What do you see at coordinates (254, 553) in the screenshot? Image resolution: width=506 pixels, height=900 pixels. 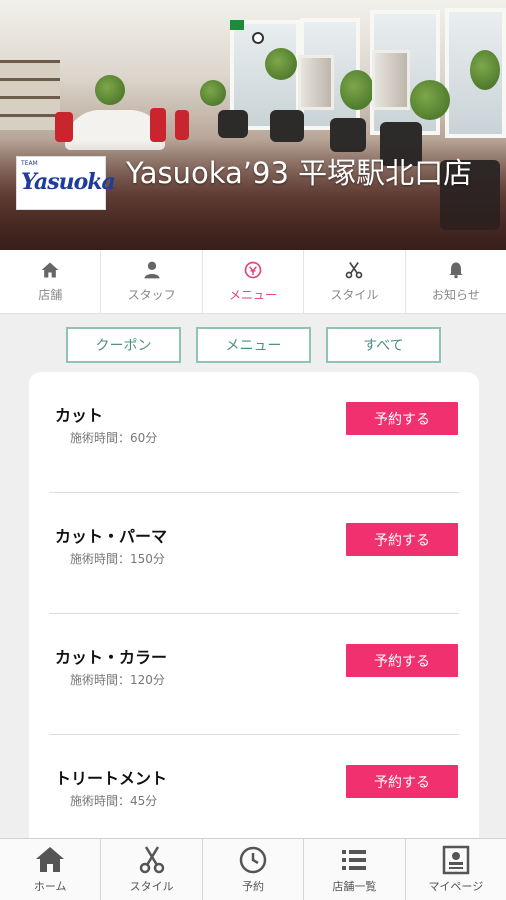 I see `menu-item: カット・パーマ 施術時間：150分 予約する` at bounding box center [254, 553].